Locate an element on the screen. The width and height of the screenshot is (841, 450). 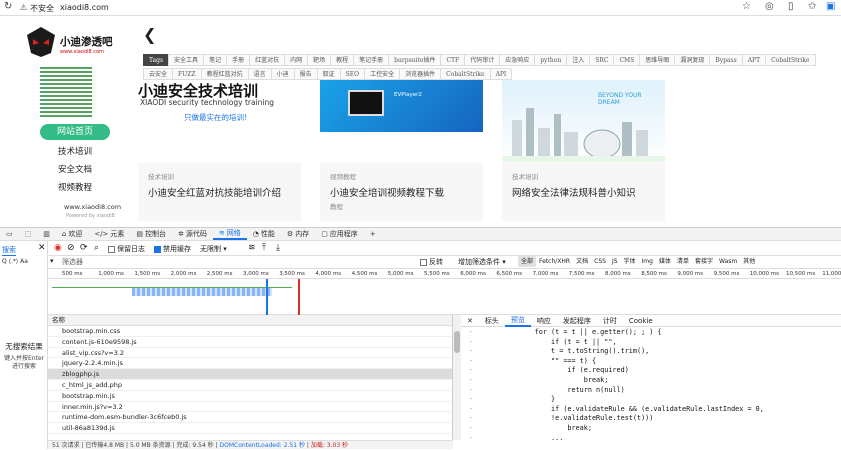
split-view-icon: ▯ is located at coordinates (791, 6).